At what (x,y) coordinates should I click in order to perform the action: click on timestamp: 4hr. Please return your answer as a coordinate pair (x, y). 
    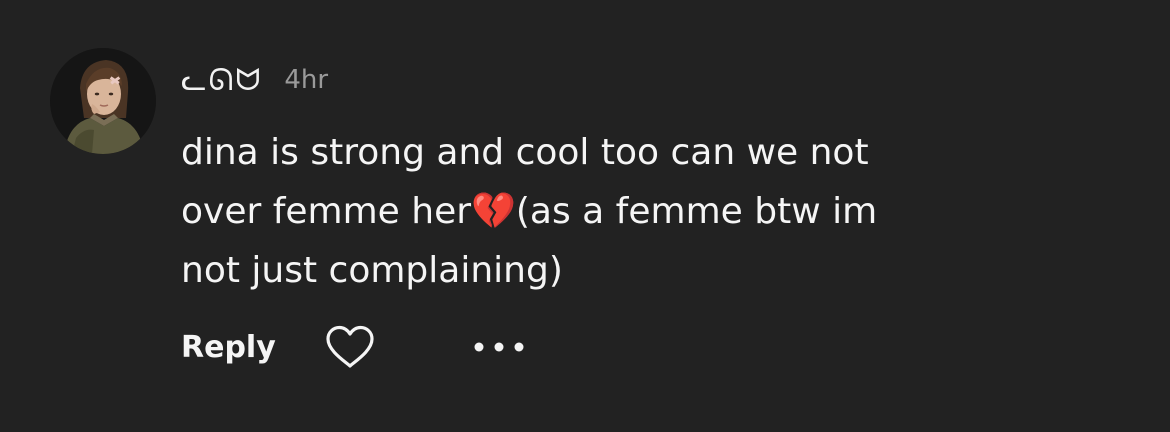
    Looking at the image, I should click on (306, 80).